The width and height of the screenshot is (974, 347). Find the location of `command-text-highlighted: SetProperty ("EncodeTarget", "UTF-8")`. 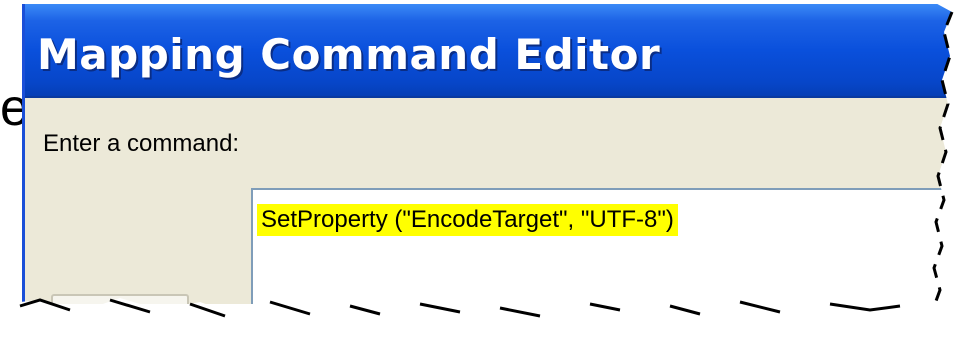

command-text-highlighted: SetProperty ("EncodeTarget", "UTF-8") is located at coordinates (467, 220).